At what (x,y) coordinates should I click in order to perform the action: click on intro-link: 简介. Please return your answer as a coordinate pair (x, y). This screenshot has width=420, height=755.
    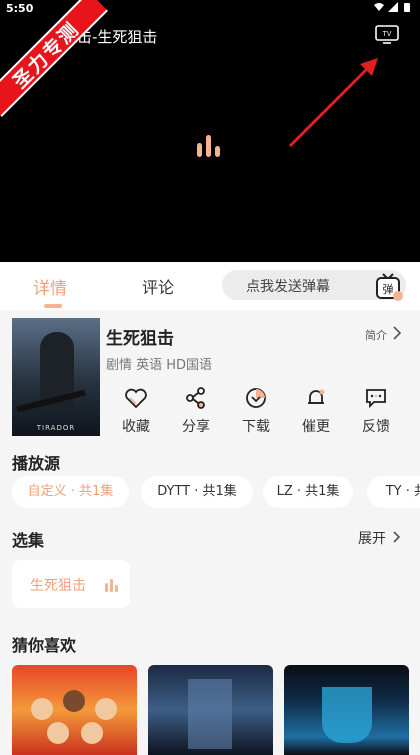
    Looking at the image, I should click on (376, 335).